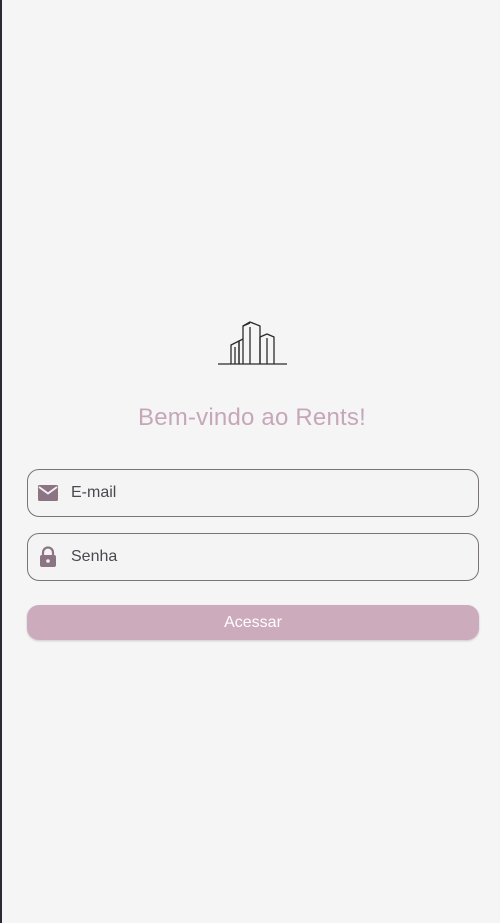  I want to click on lock-icon, so click(48, 557).